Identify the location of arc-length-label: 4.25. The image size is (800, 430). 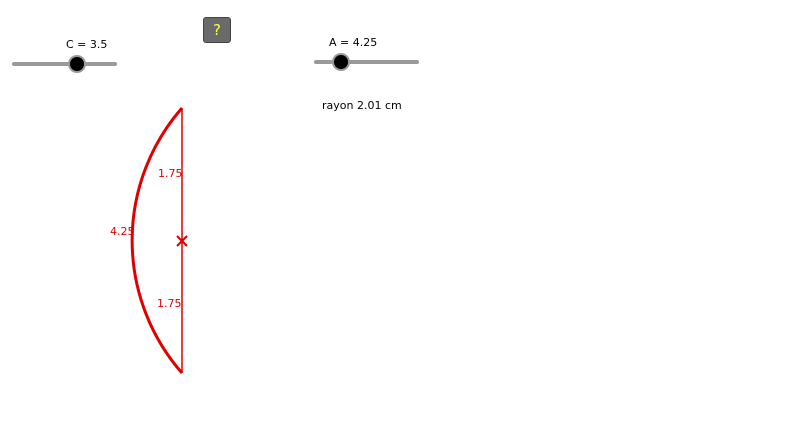
(122, 231).